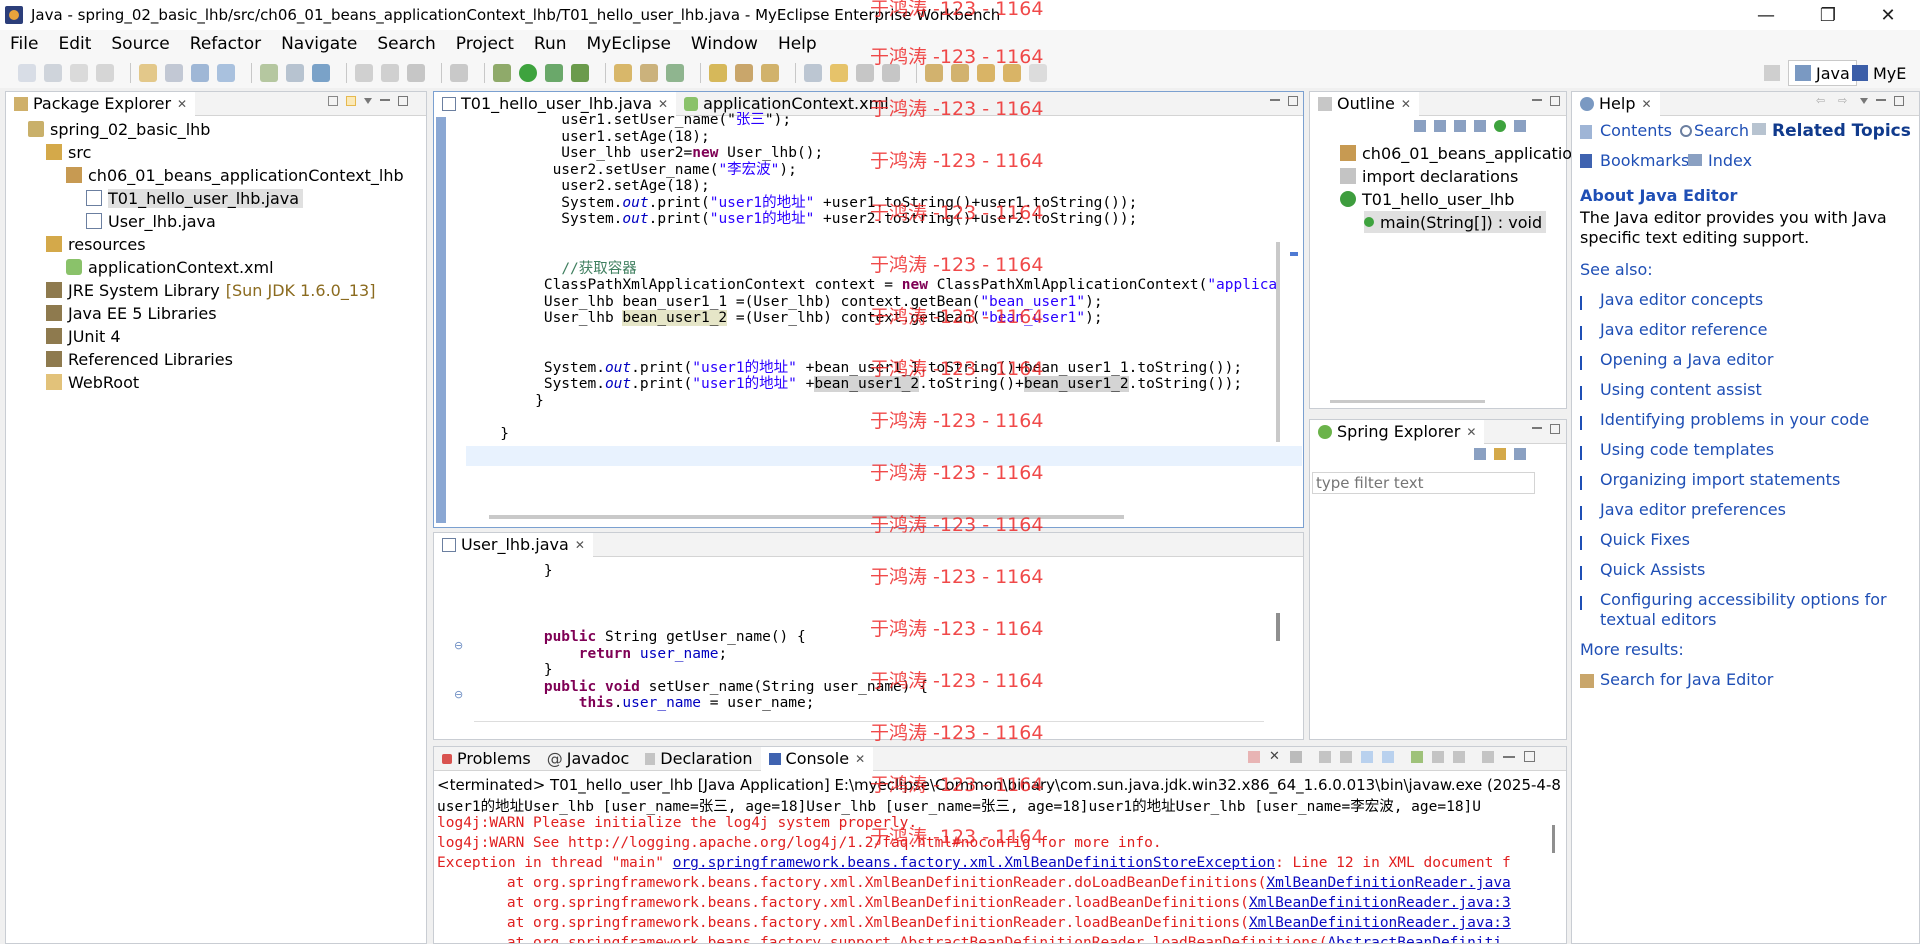  Describe the element at coordinates (295, 73) in the screenshot. I see `open-resource-icon` at that location.